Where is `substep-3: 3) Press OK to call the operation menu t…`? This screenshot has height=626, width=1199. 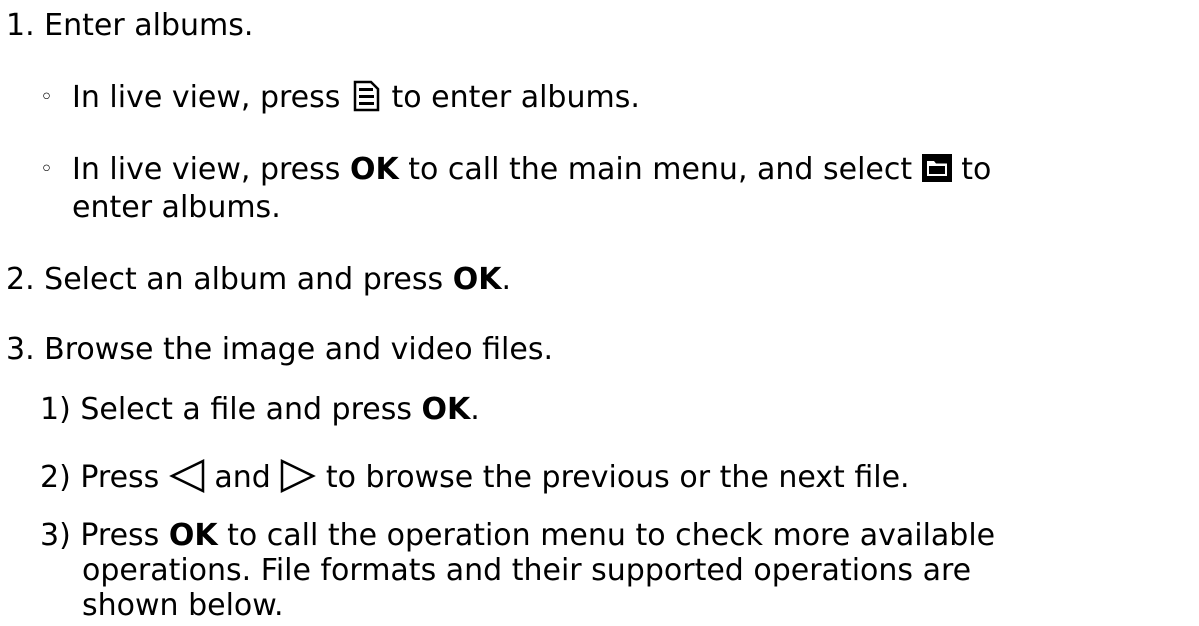 substep-3: 3) Press OK to call the operation menu t… is located at coordinates (517, 536).